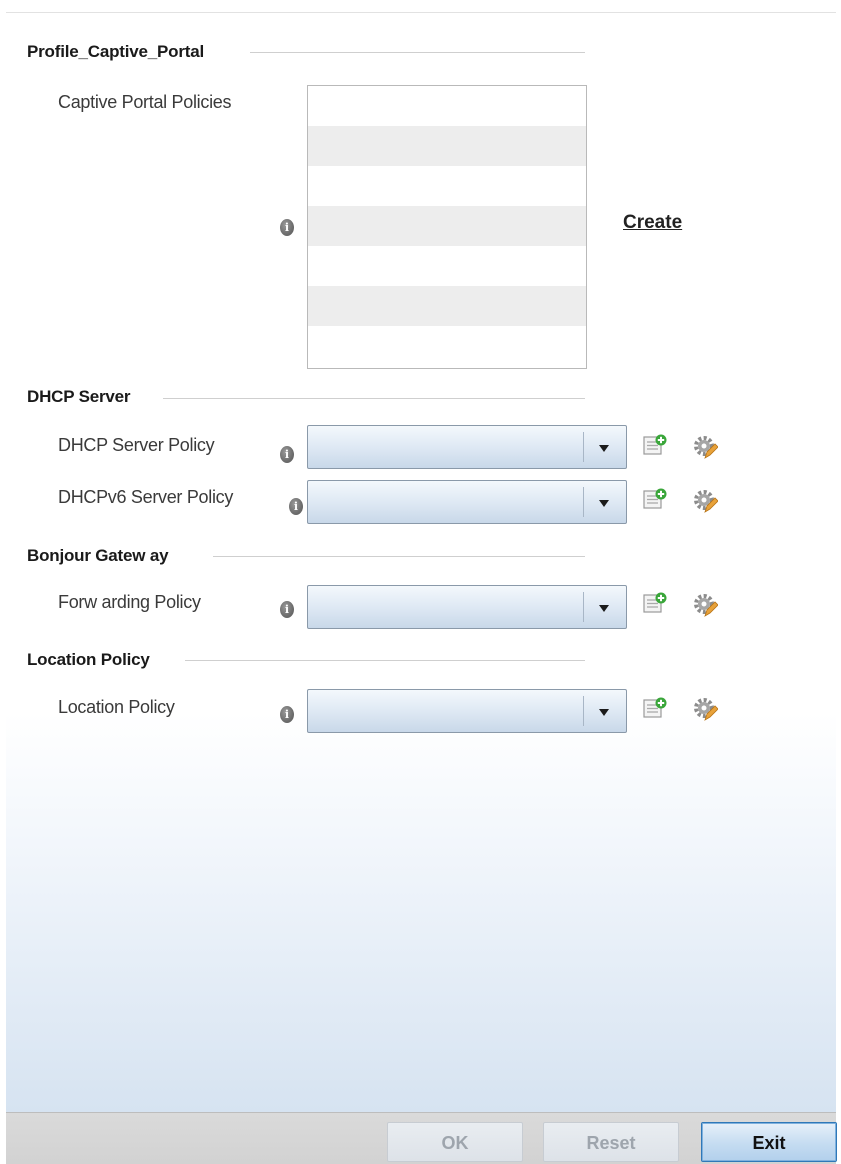 The width and height of the screenshot is (841, 1164). I want to click on create-captive-portal-link: Create, so click(652, 223).